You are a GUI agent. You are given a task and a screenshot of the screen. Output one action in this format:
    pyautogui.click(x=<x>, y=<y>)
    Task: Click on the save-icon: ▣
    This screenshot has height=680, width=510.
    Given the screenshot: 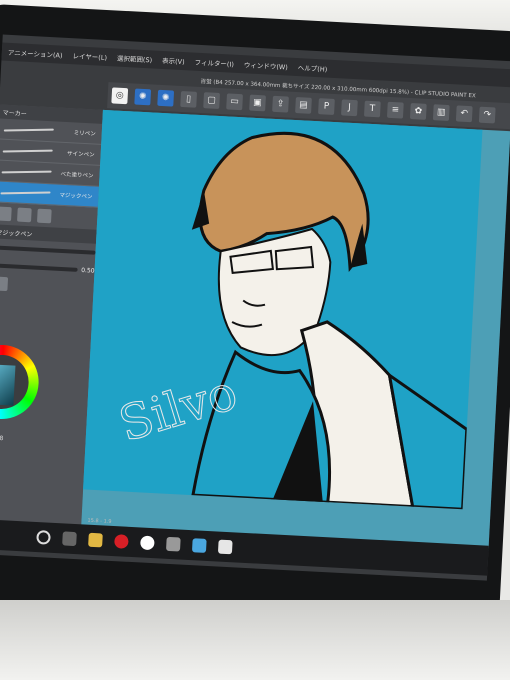 What is the action you would take?
    pyautogui.click(x=257, y=103)
    